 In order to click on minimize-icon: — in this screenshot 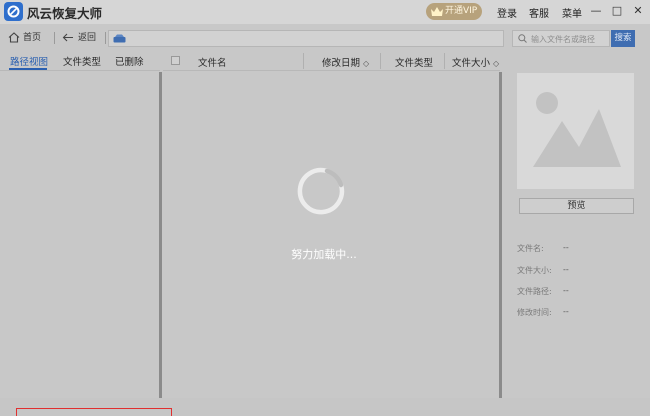, I will do `click(596, 11)`.